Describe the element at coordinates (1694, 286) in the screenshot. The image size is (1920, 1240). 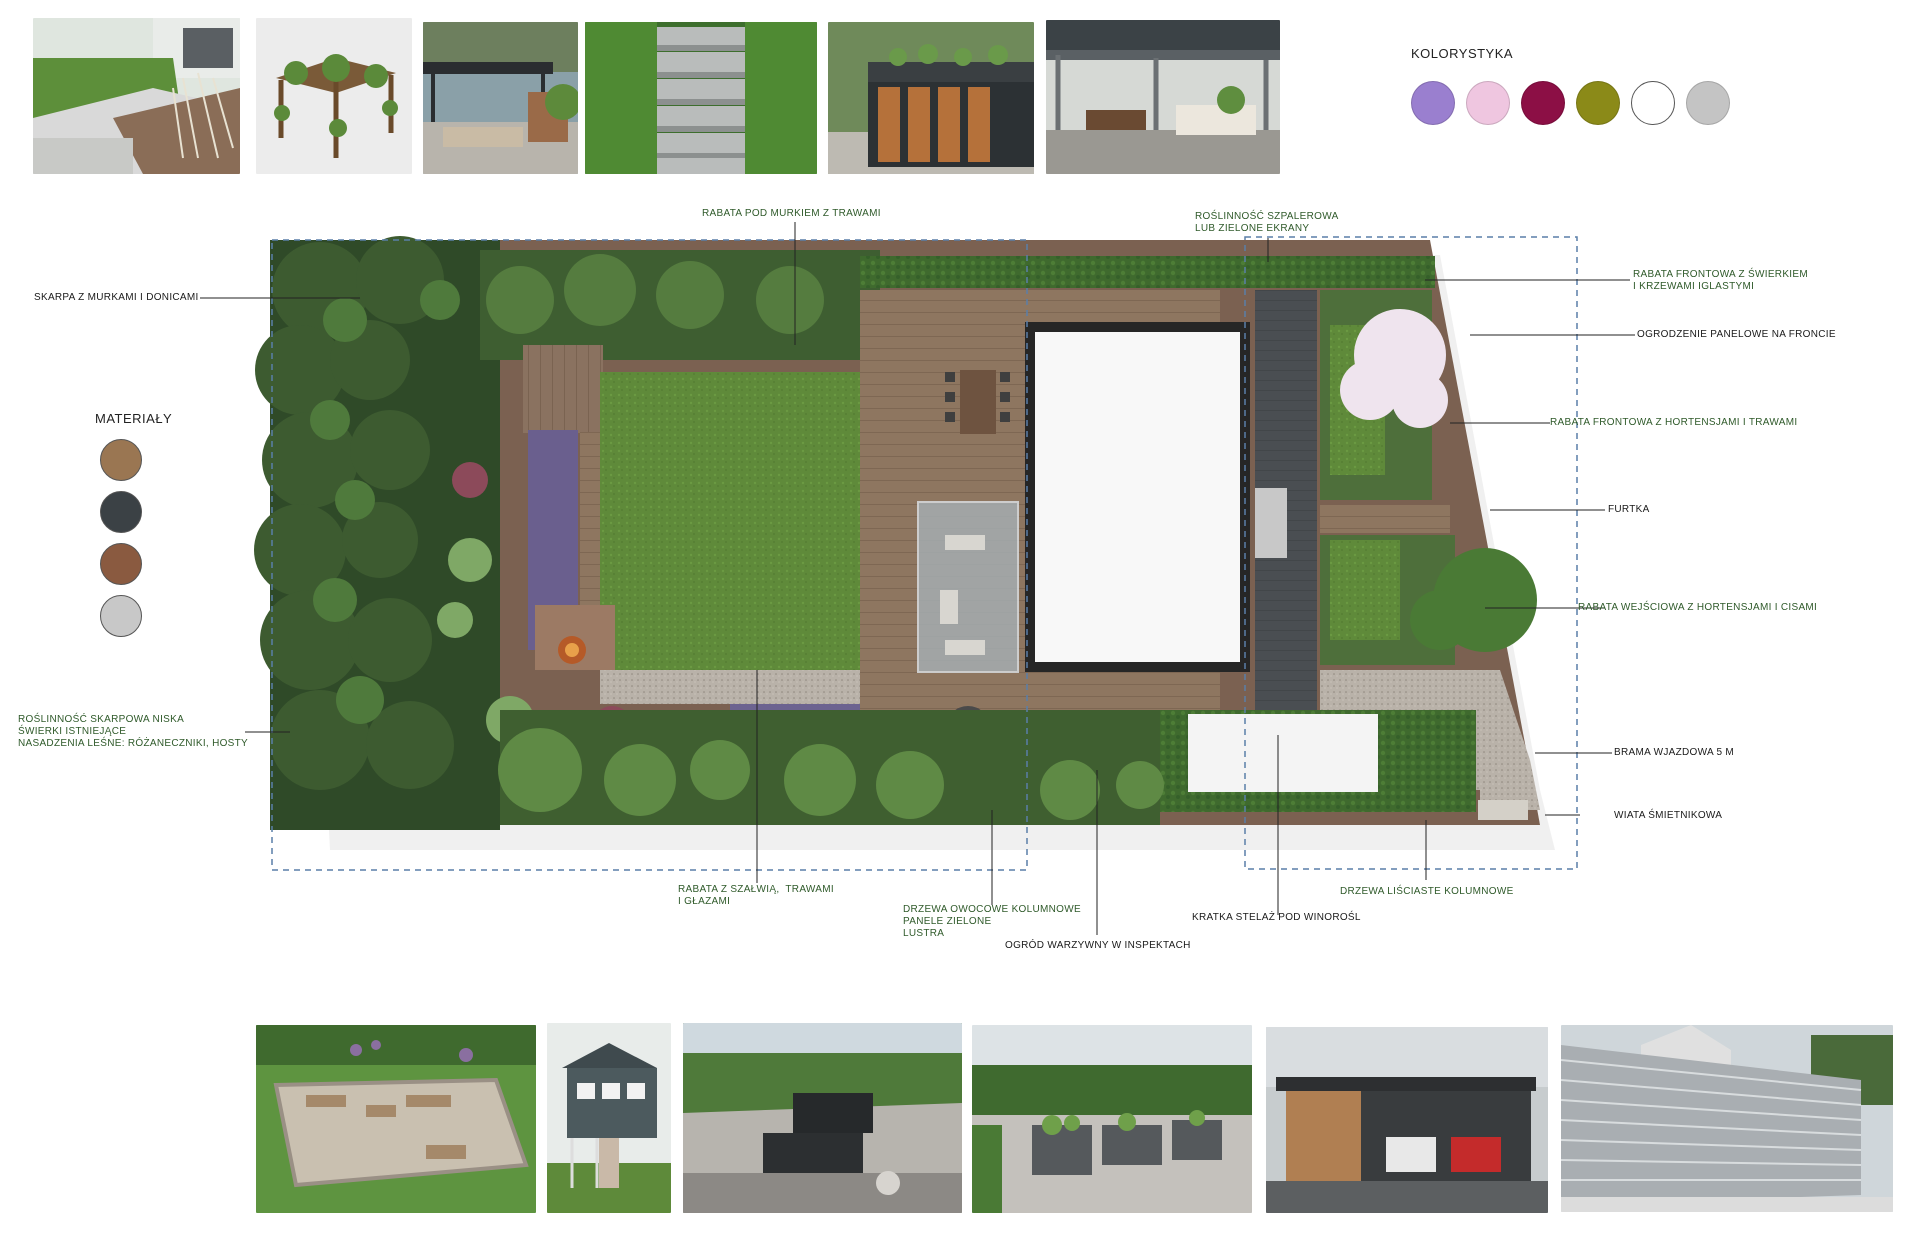
I see `label-rabata-frontowa-swierk-2: I KRZEWAMI IGLASTYMI` at that location.